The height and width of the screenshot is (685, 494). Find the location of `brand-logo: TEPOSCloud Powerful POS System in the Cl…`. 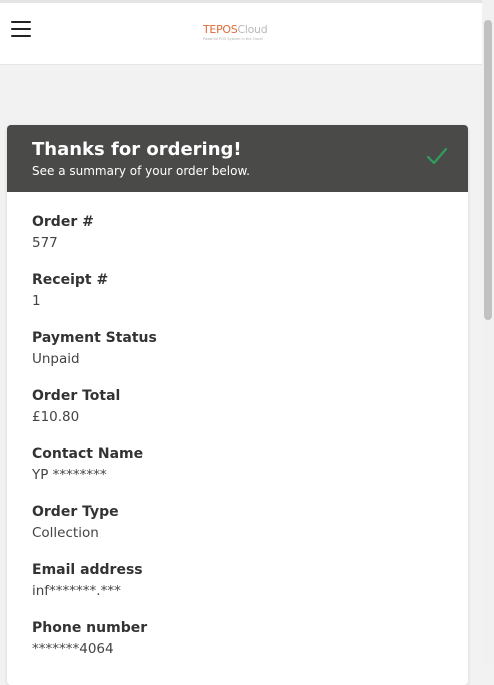

brand-logo: TEPOSCloud Powerful POS System in the Cl… is located at coordinates (238, 32).